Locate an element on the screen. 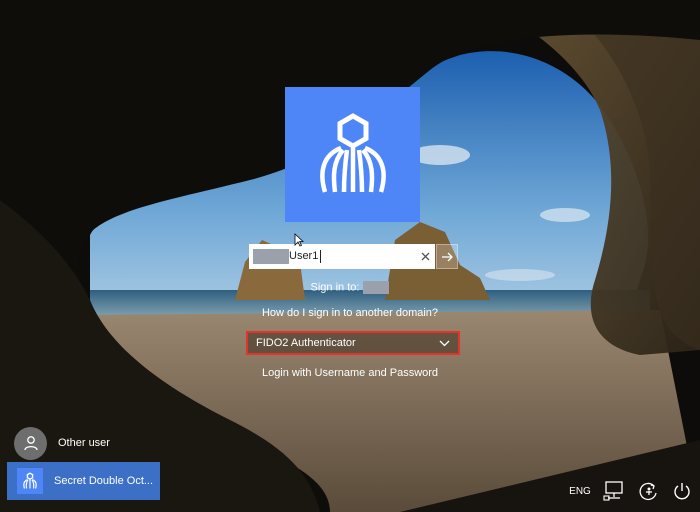 The width and height of the screenshot is (700, 512). close-icon is located at coordinates (425, 256).